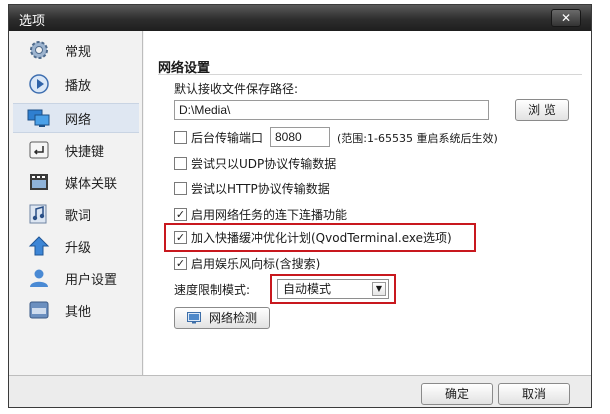 This screenshot has height=414, width=610. I want to click on sidebar-item-upgrade: 升级, so click(76, 246).